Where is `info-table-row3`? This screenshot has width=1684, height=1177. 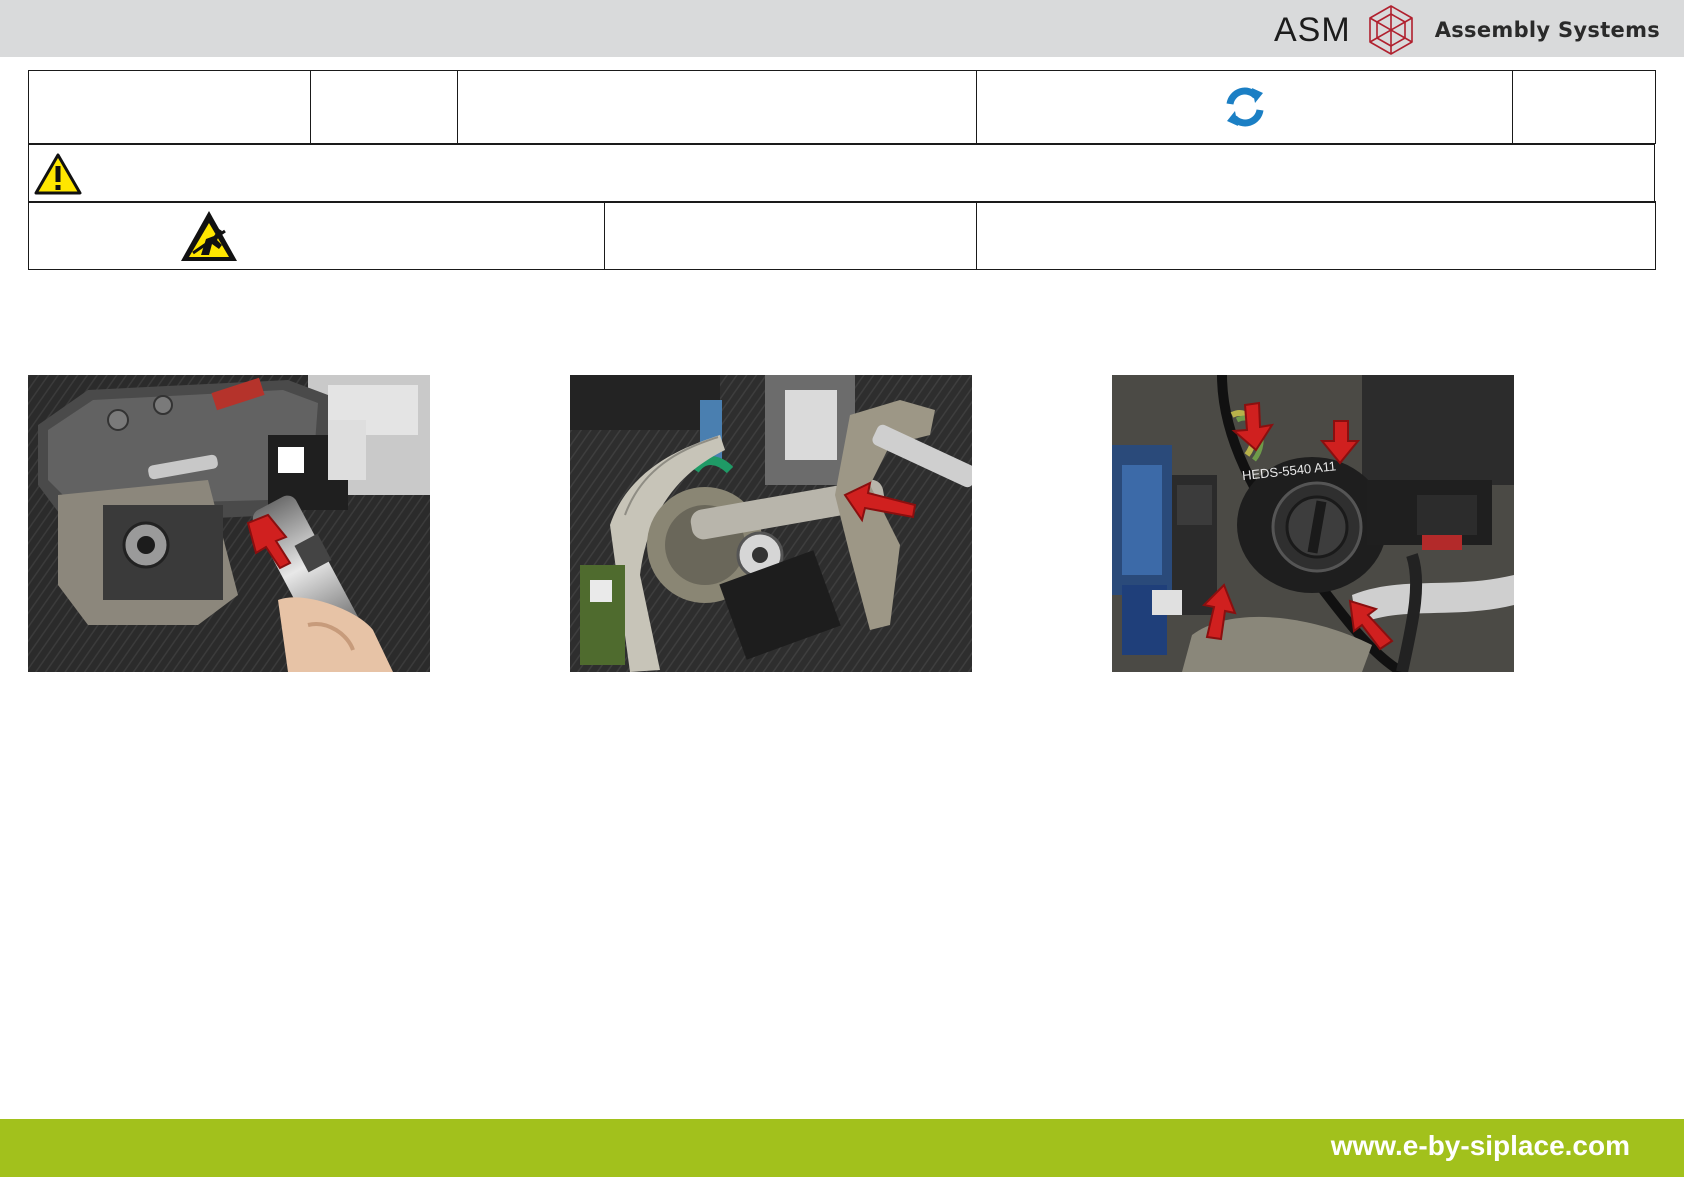
info-table-row3 is located at coordinates (842, 235).